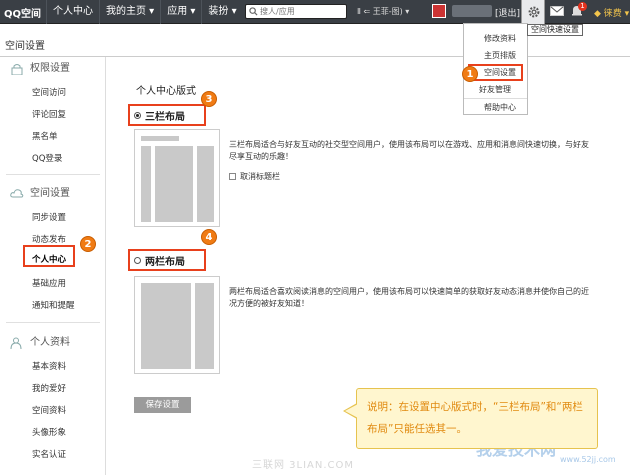  Describe the element at coordinates (137, 260) in the screenshot. I see `radio-dot` at that location.